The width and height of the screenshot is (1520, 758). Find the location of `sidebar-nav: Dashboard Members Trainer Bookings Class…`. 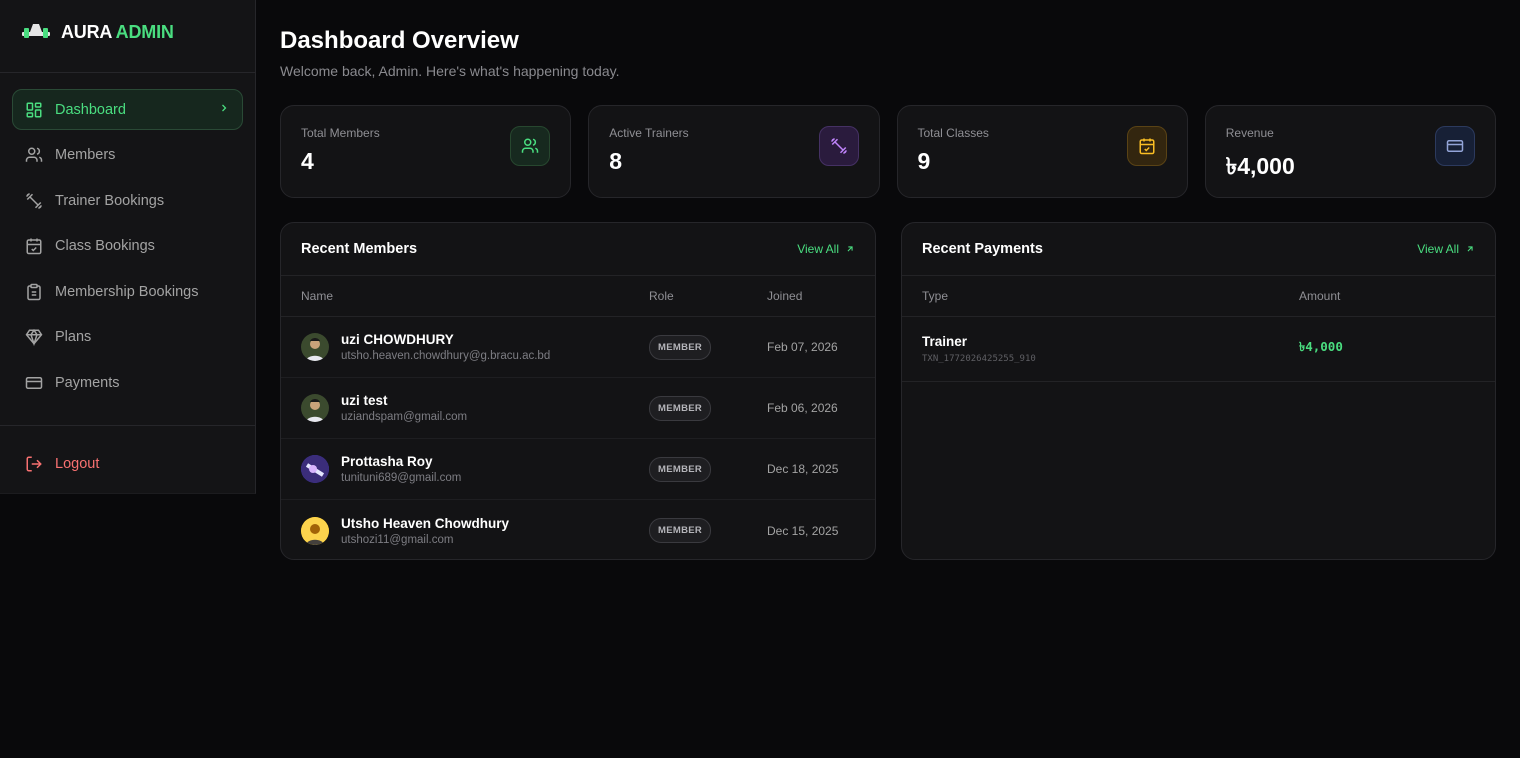

sidebar-nav: Dashboard Members Trainer Bookings Class… is located at coordinates (127, 238).